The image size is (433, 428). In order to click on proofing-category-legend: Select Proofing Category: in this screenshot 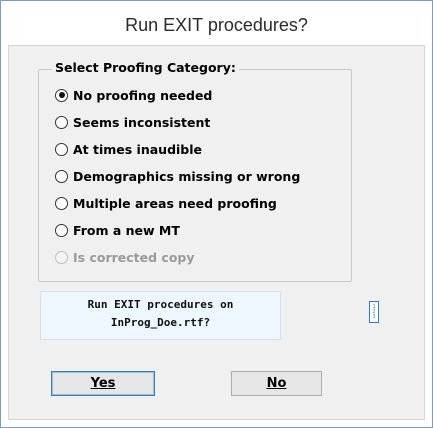, I will do `click(145, 67)`.